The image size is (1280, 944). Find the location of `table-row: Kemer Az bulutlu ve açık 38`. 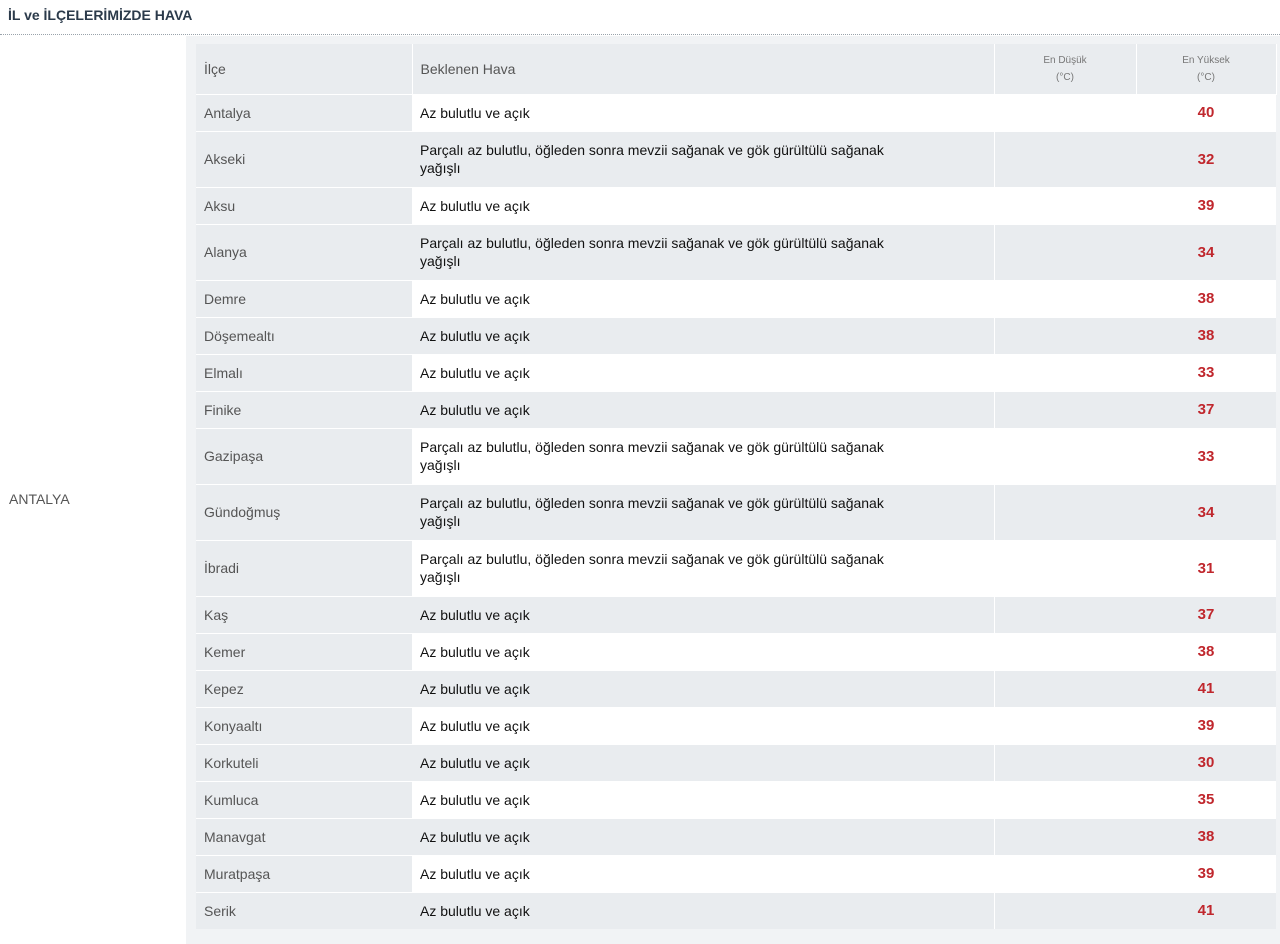

table-row: Kemer Az bulutlu ve açık 38 is located at coordinates (736, 651).